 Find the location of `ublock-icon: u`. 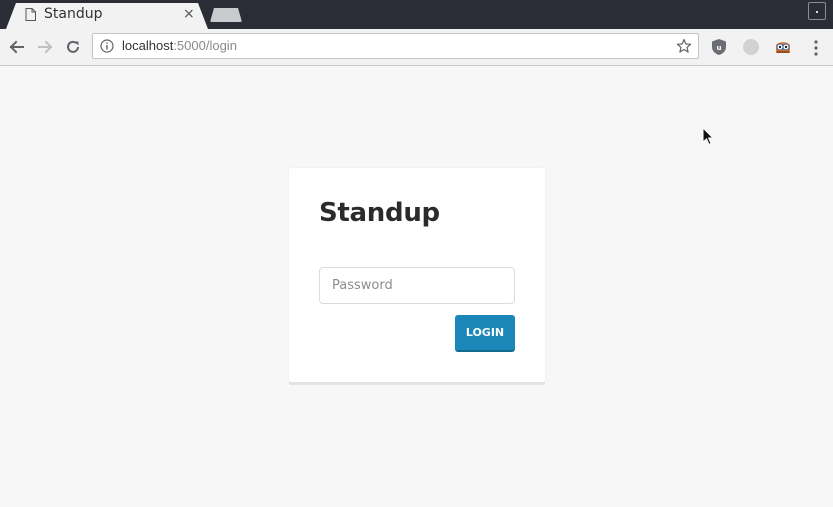

ublock-icon: u is located at coordinates (719, 47).